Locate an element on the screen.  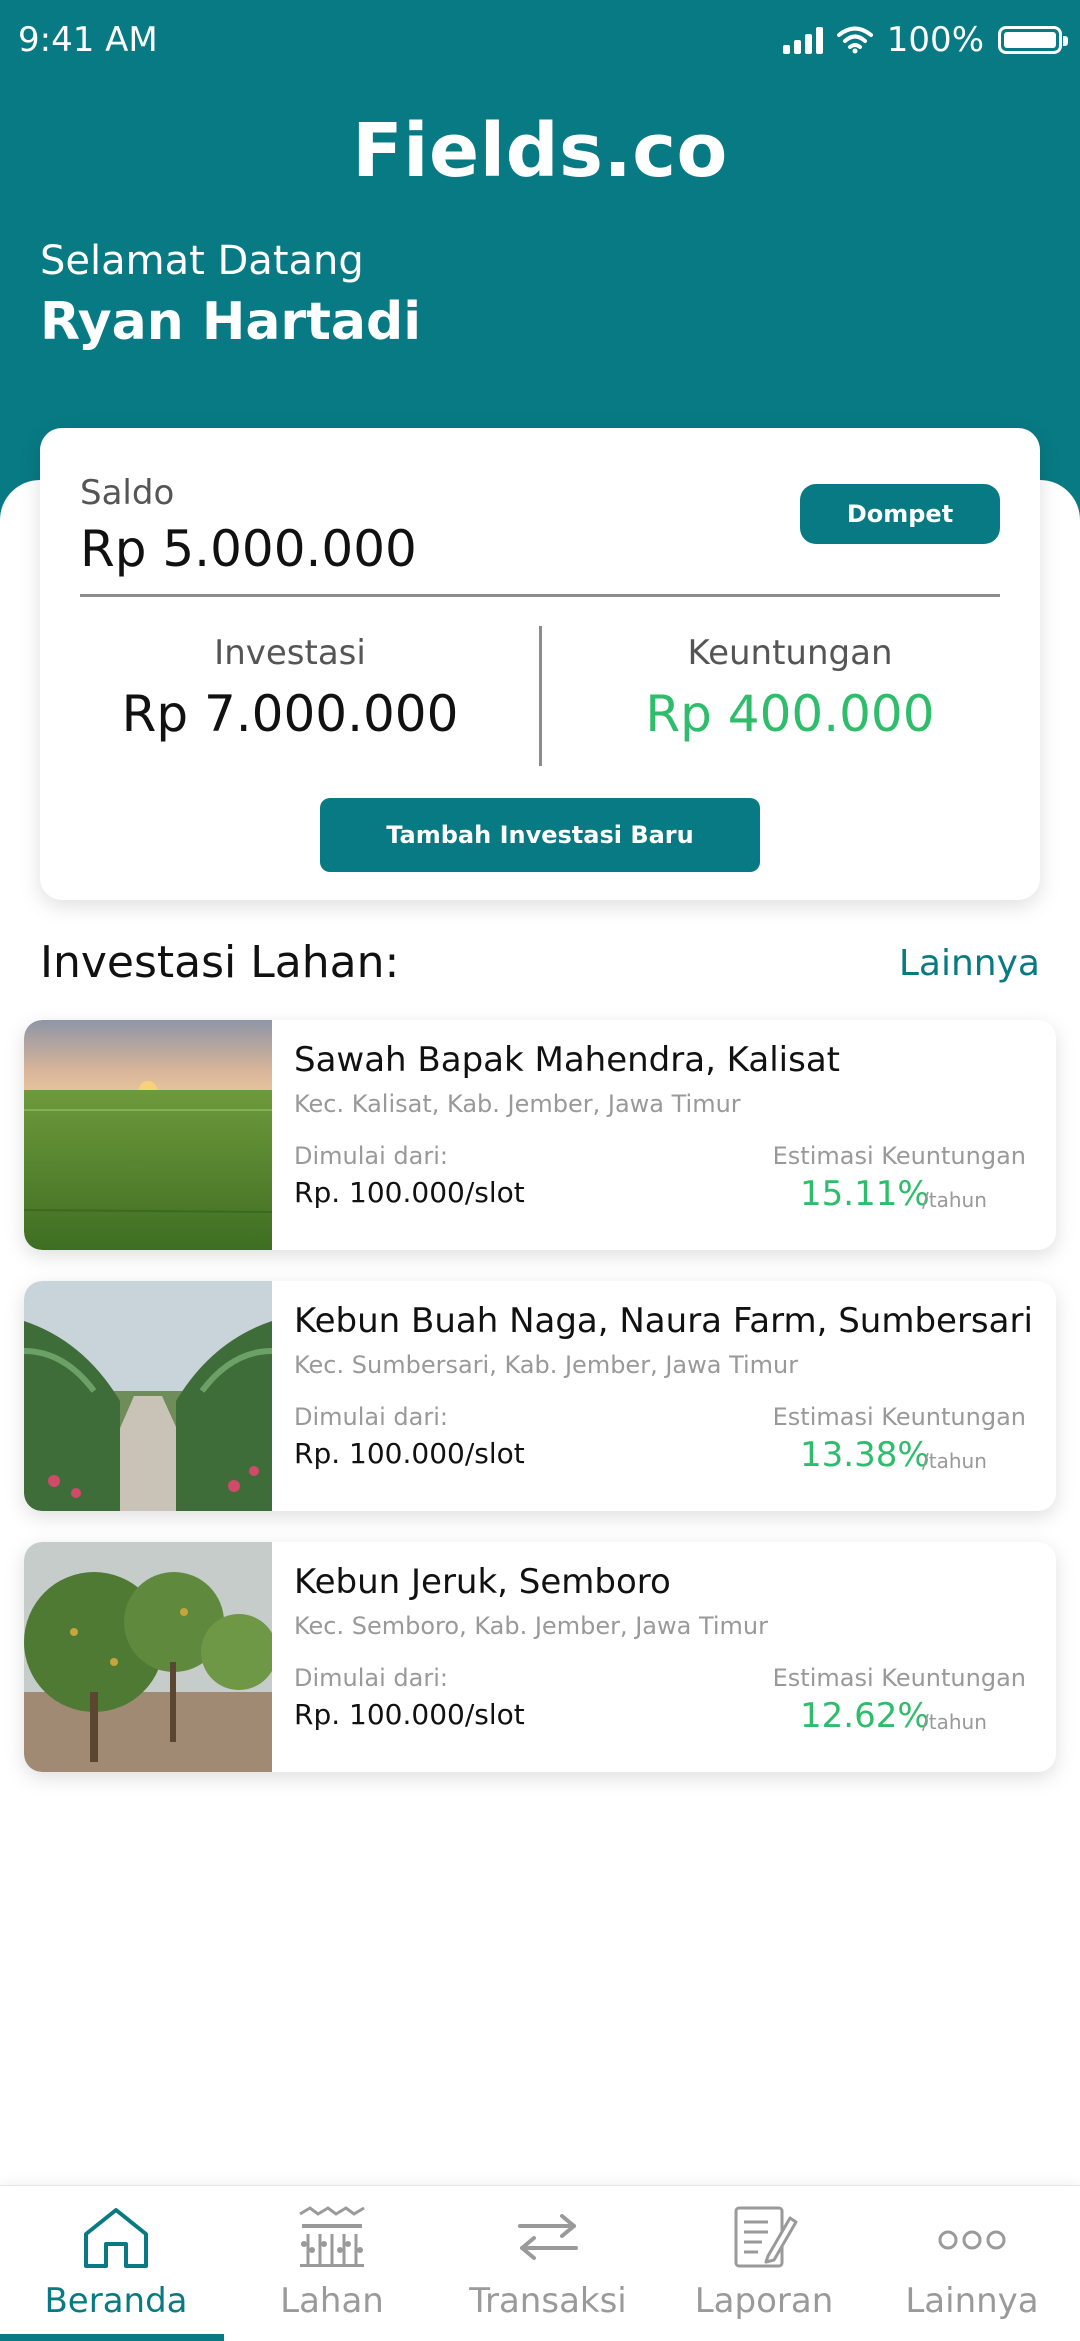
transfer-icon is located at coordinates (548, 2237).